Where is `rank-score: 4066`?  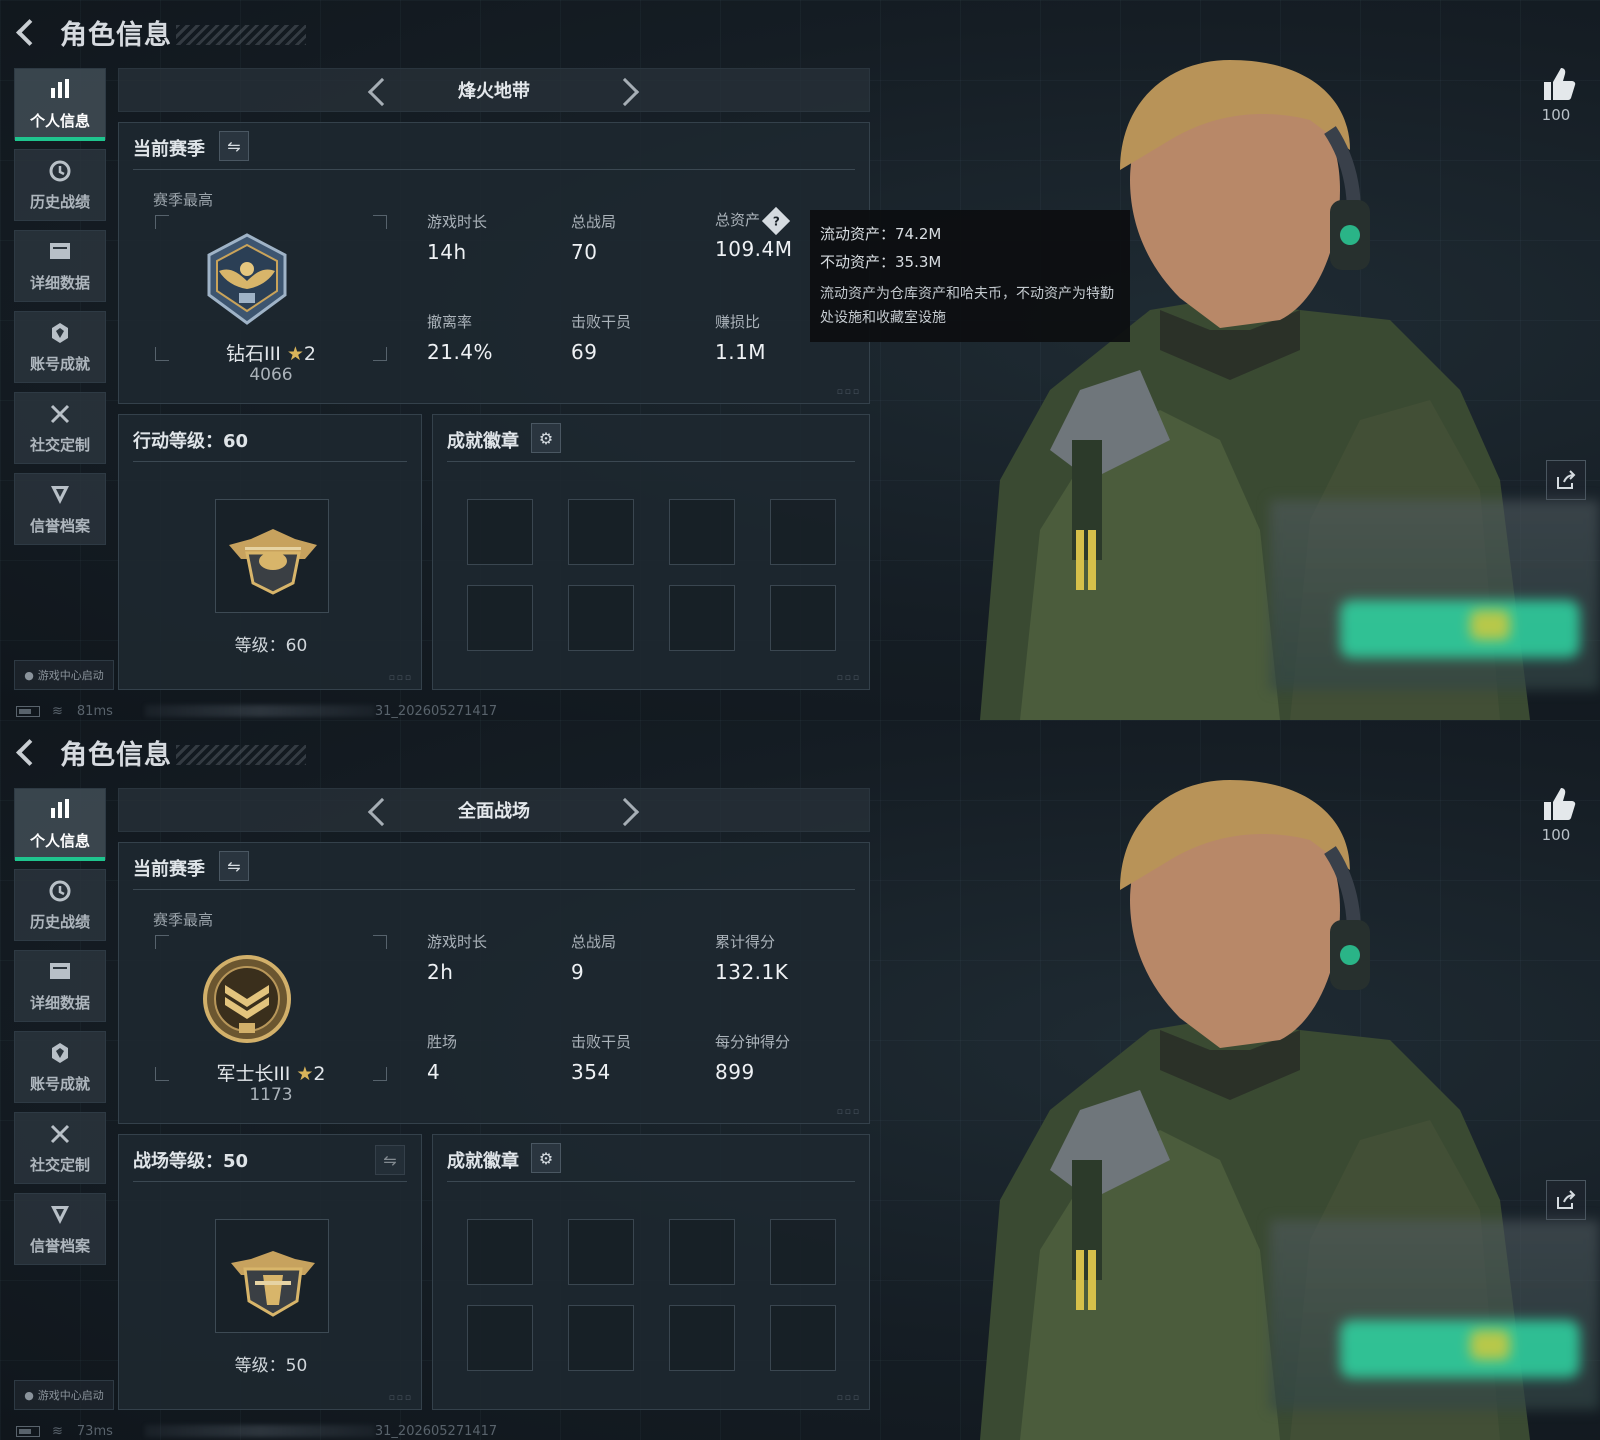 rank-score: 4066 is located at coordinates (271, 375).